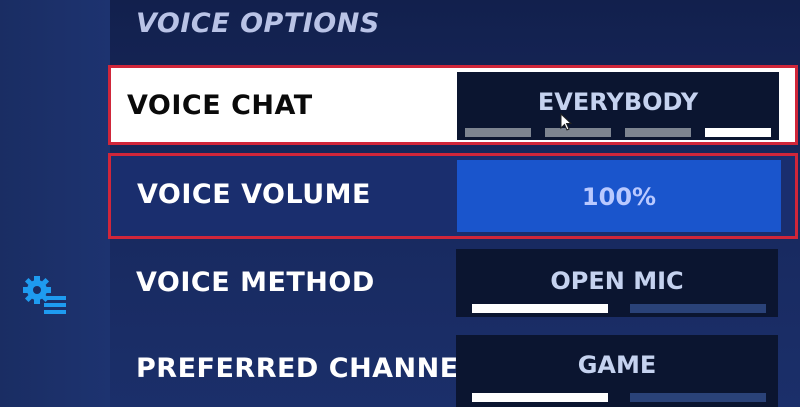 This screenshot has height=407, width=800. I want to click on voice-volume-label: VOICE VOLUME, so click(254, 194).